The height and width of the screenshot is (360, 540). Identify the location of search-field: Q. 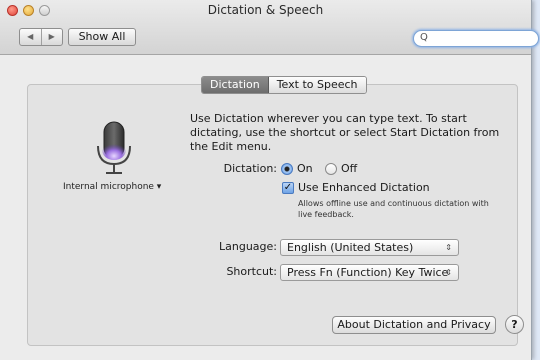
(476, 38).